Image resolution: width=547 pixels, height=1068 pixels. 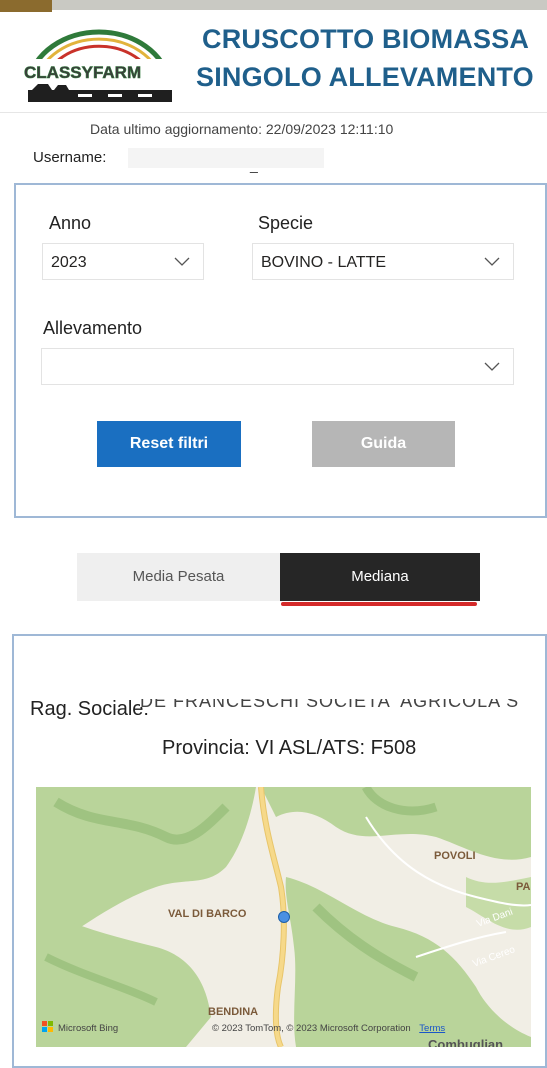 What do you see at coordinates (523, 887) in the screenshot?
I see `map-label-pa: PA` at bounding box center [523, 887].